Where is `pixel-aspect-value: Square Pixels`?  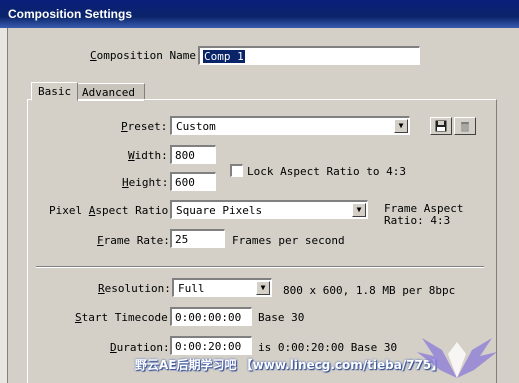 pixel-aspect-value: Square Pixels is located at coordinates (219, 210).